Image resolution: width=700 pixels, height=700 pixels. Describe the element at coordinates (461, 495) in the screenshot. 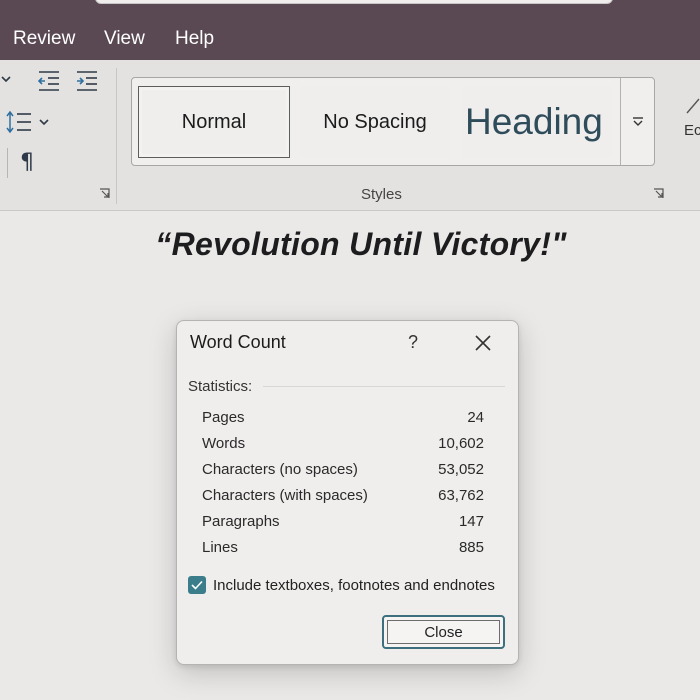

I see `stat-value: 63,762` at that location.